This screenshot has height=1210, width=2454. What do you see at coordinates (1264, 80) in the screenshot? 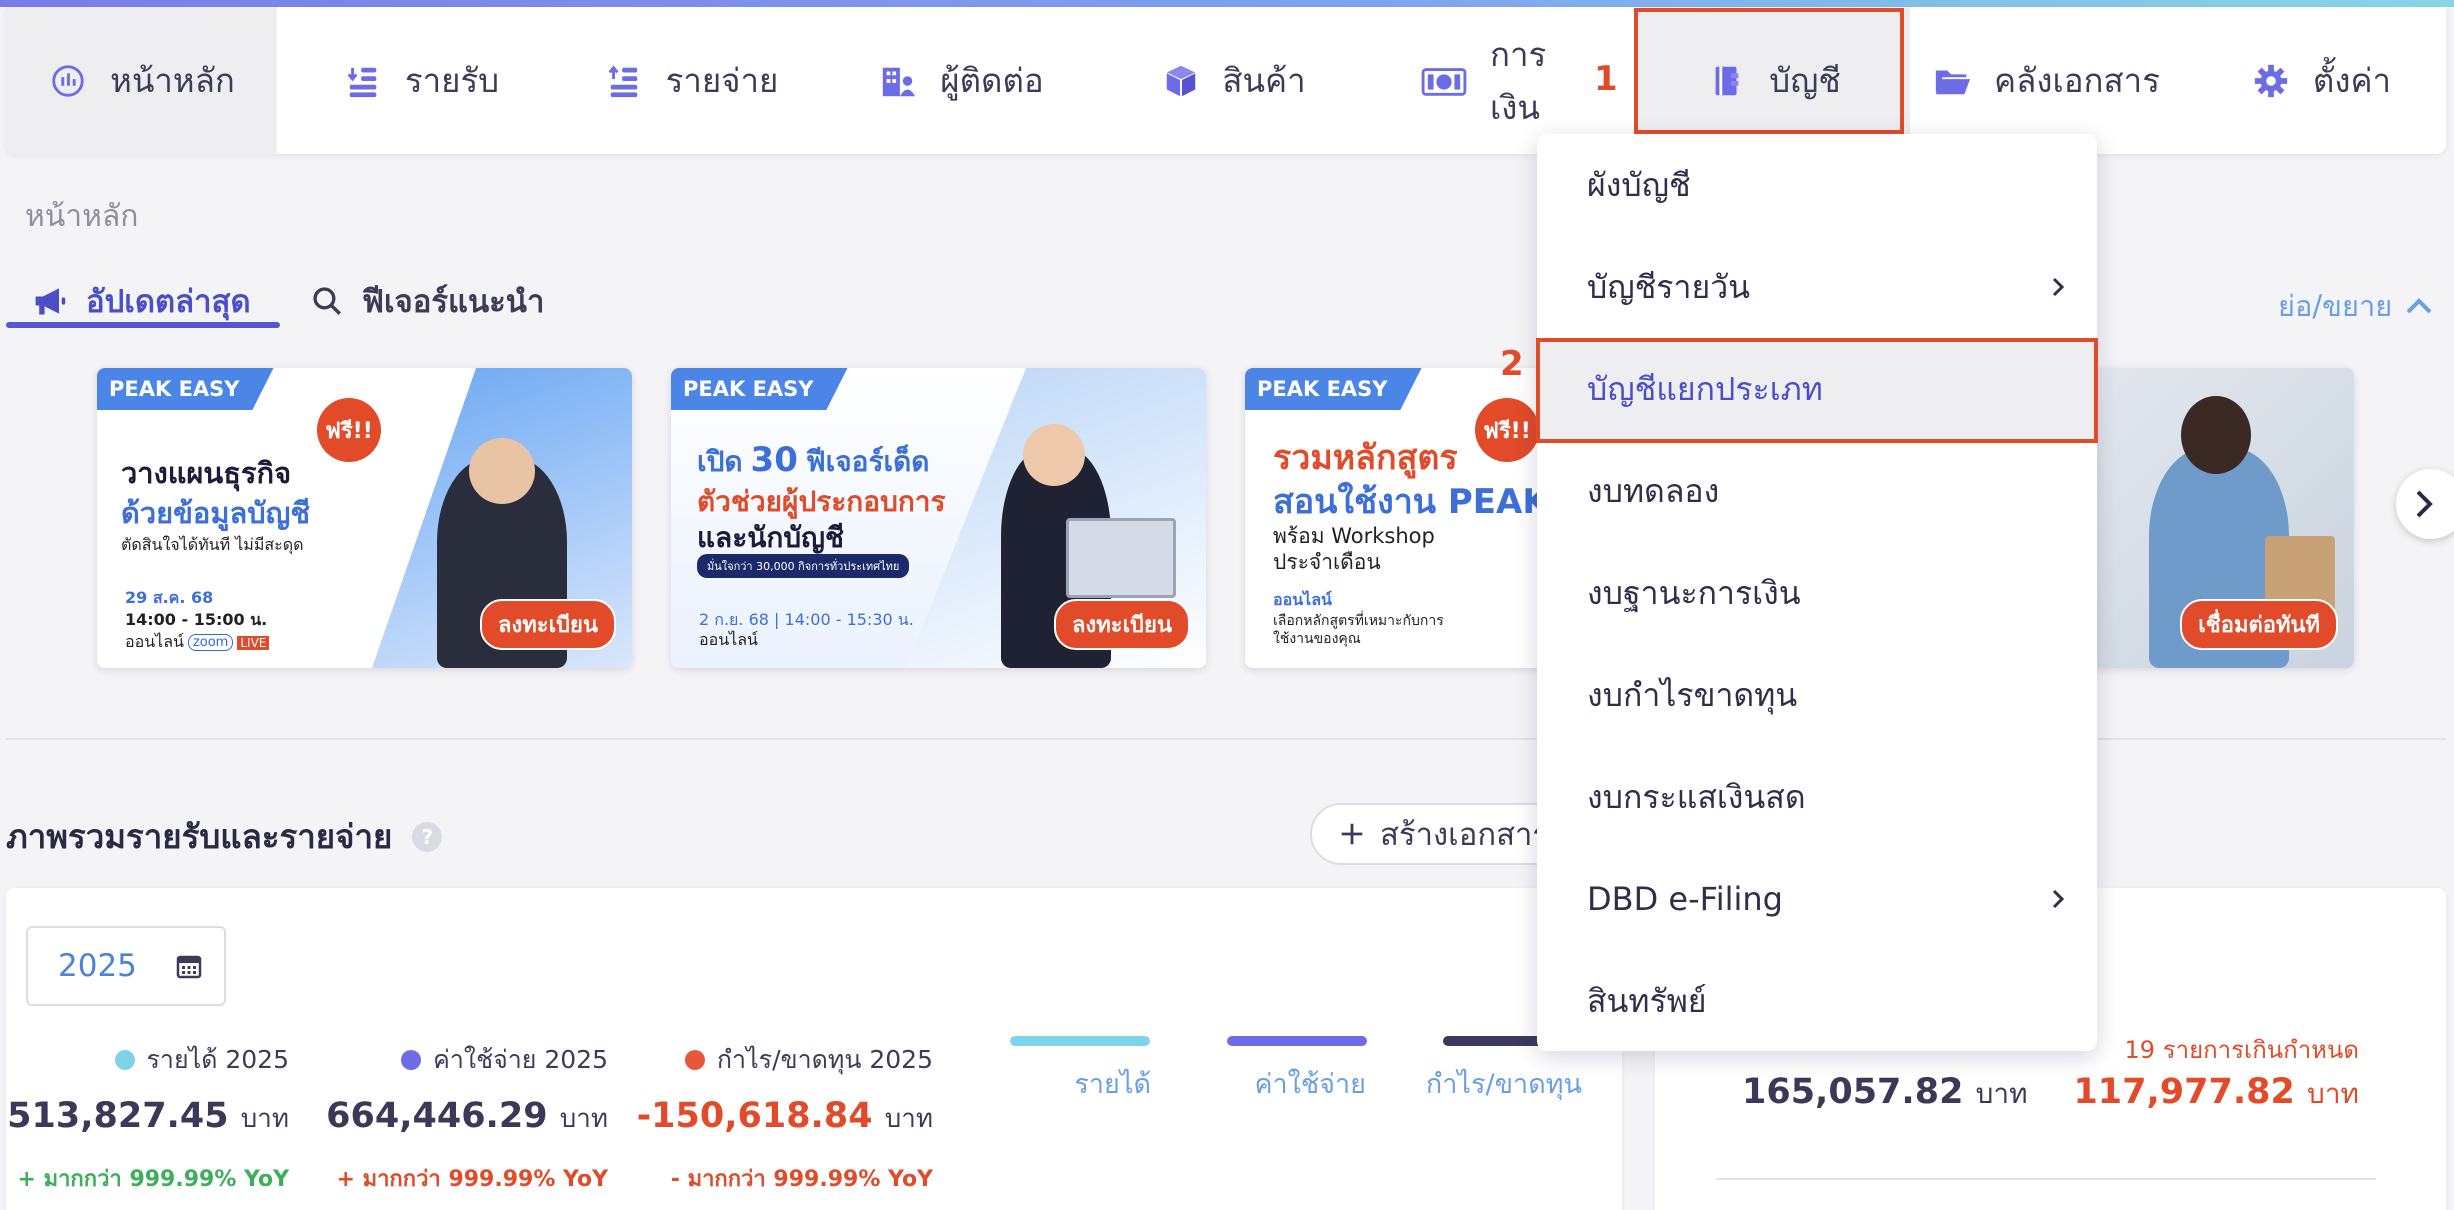
I see `nav-label: สินค้า` at bounding box center [1264, 80].